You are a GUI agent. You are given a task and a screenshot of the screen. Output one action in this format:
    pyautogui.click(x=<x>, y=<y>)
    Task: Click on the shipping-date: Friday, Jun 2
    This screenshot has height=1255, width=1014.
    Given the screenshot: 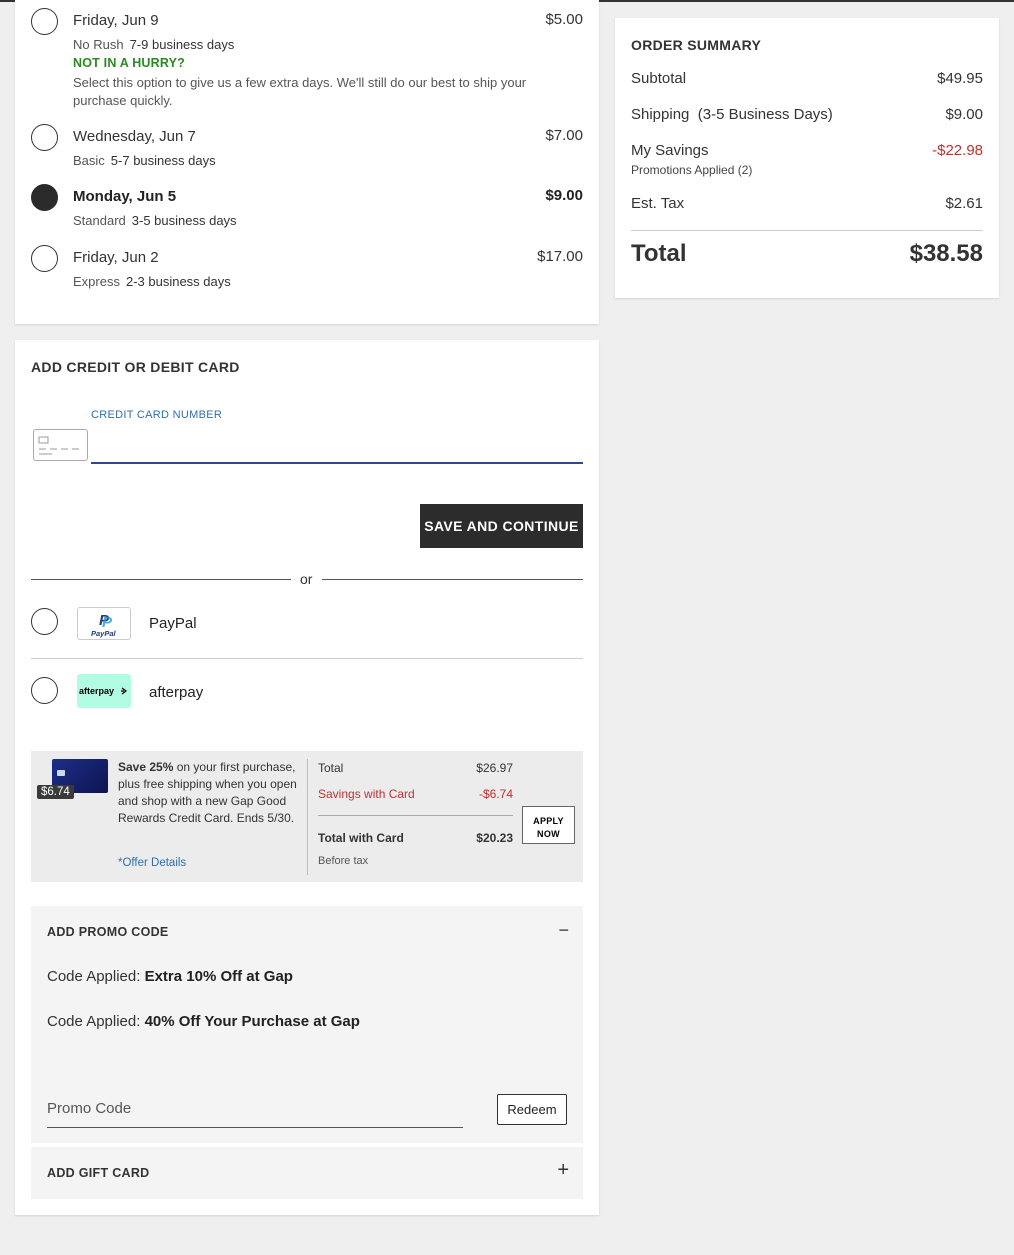 What is the action you would take?
    pyautogui.click(x=116, y=257)
    